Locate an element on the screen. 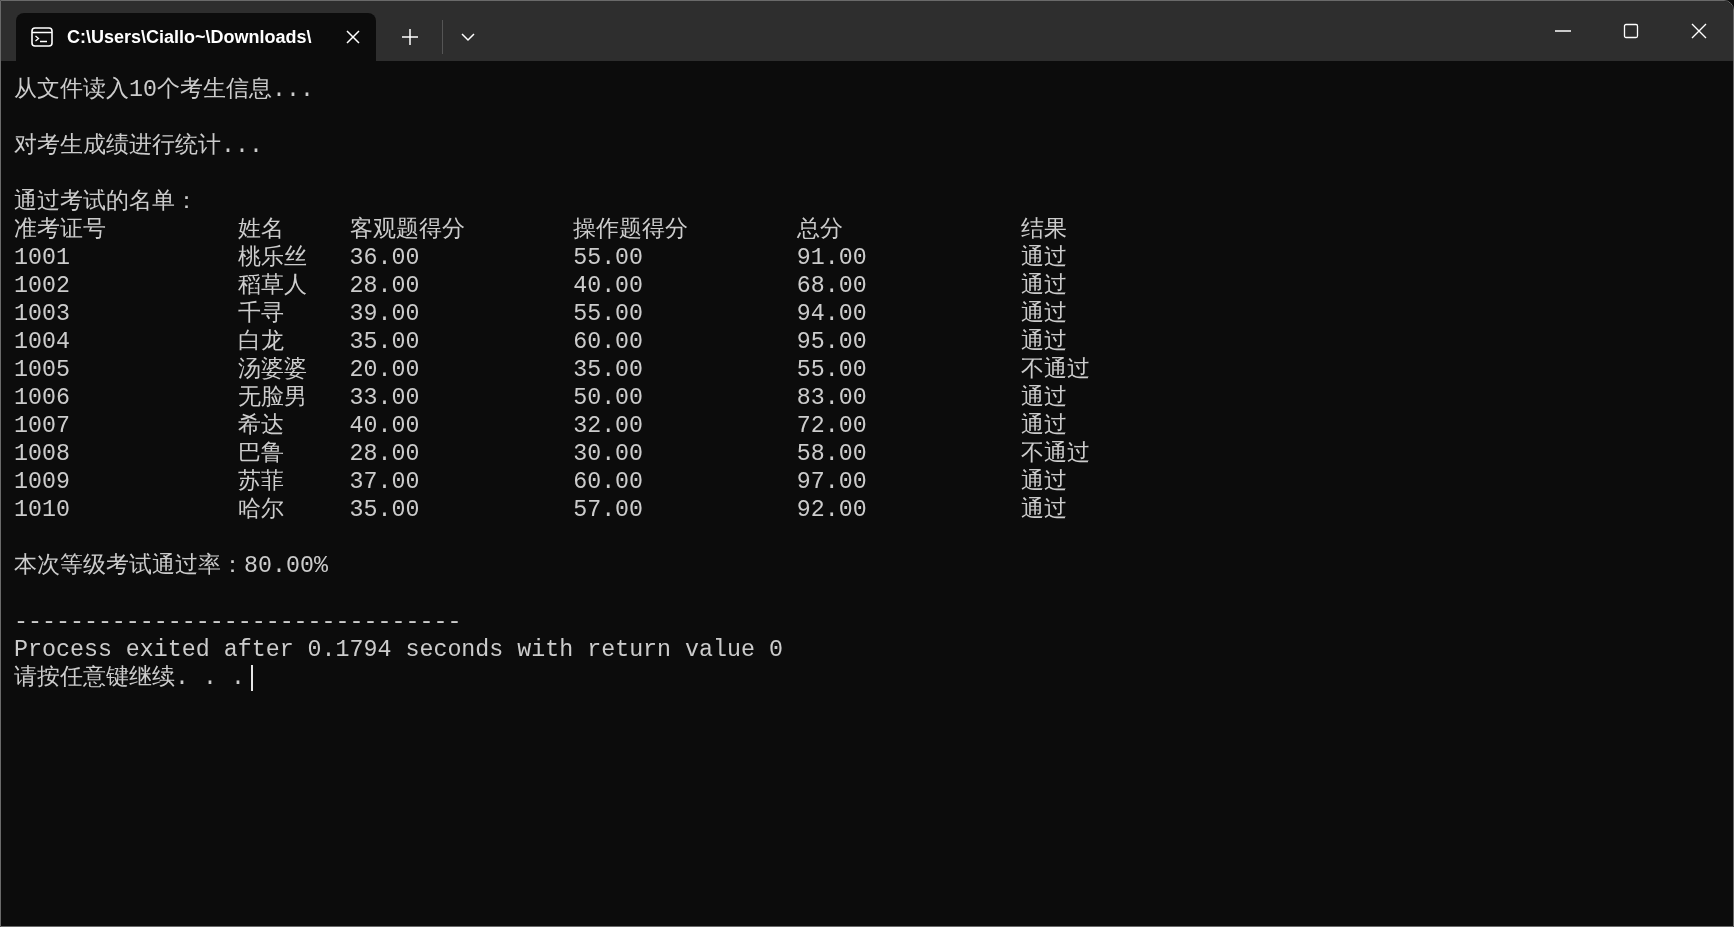  table-cell-text: 1001 is located at coordinates (42, 258).